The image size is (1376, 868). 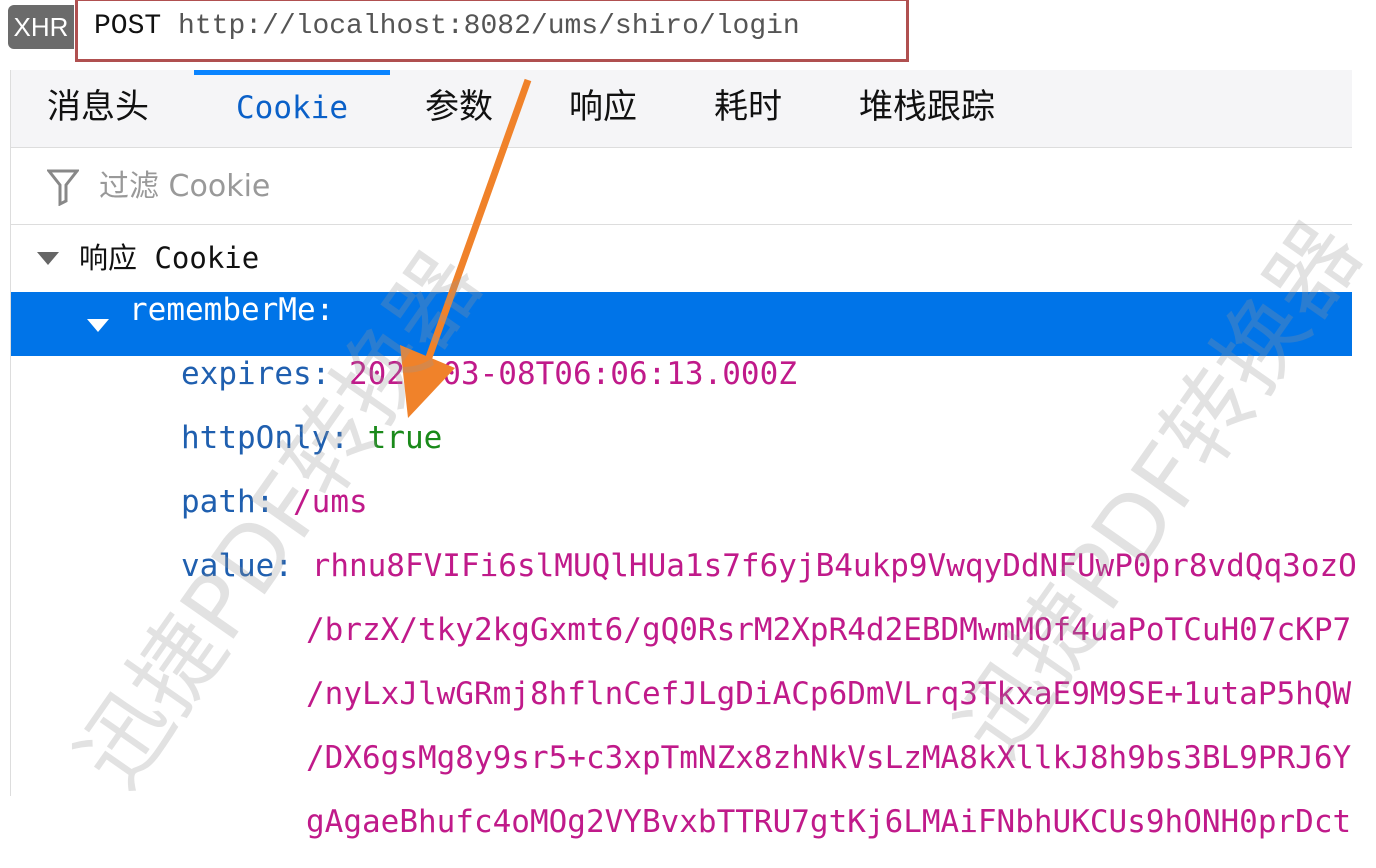 What do you see at coordinates (228, 502) in the screenshot?
I see `field-key: path:` at bounding box center [228, 502].